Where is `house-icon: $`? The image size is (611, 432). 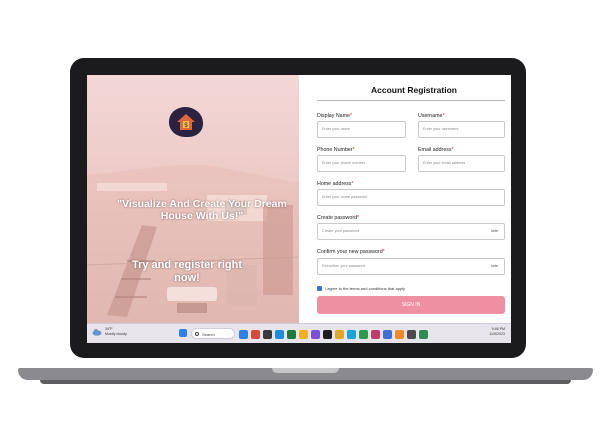 house-icon: $ is located at coordinates (186, 122).